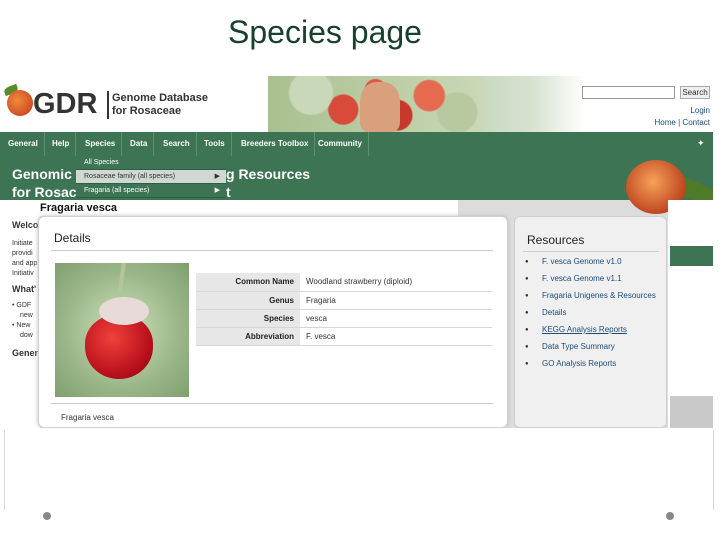 The image size is (720, 540). I want to click on row-value: Fragaria, so click(396, 300).